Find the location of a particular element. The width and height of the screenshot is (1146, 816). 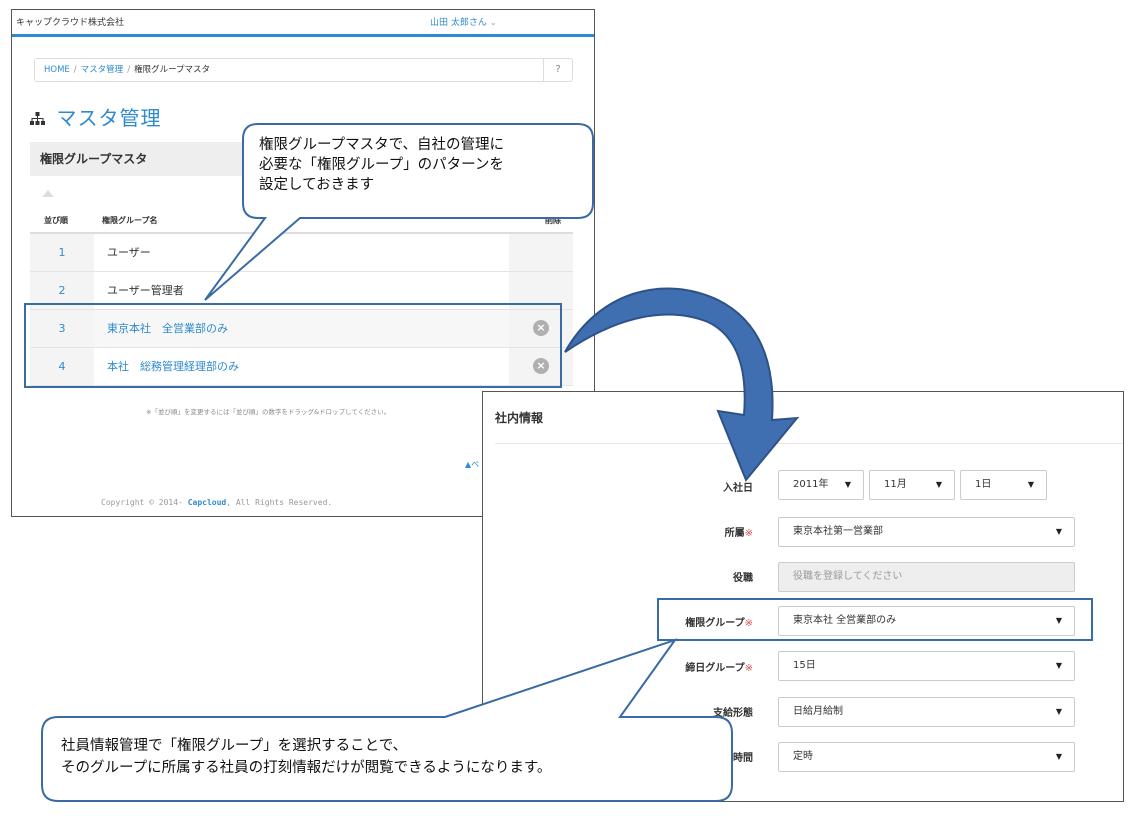

panel-title: 権限グループマスタ is located at coordinates (94, 159).